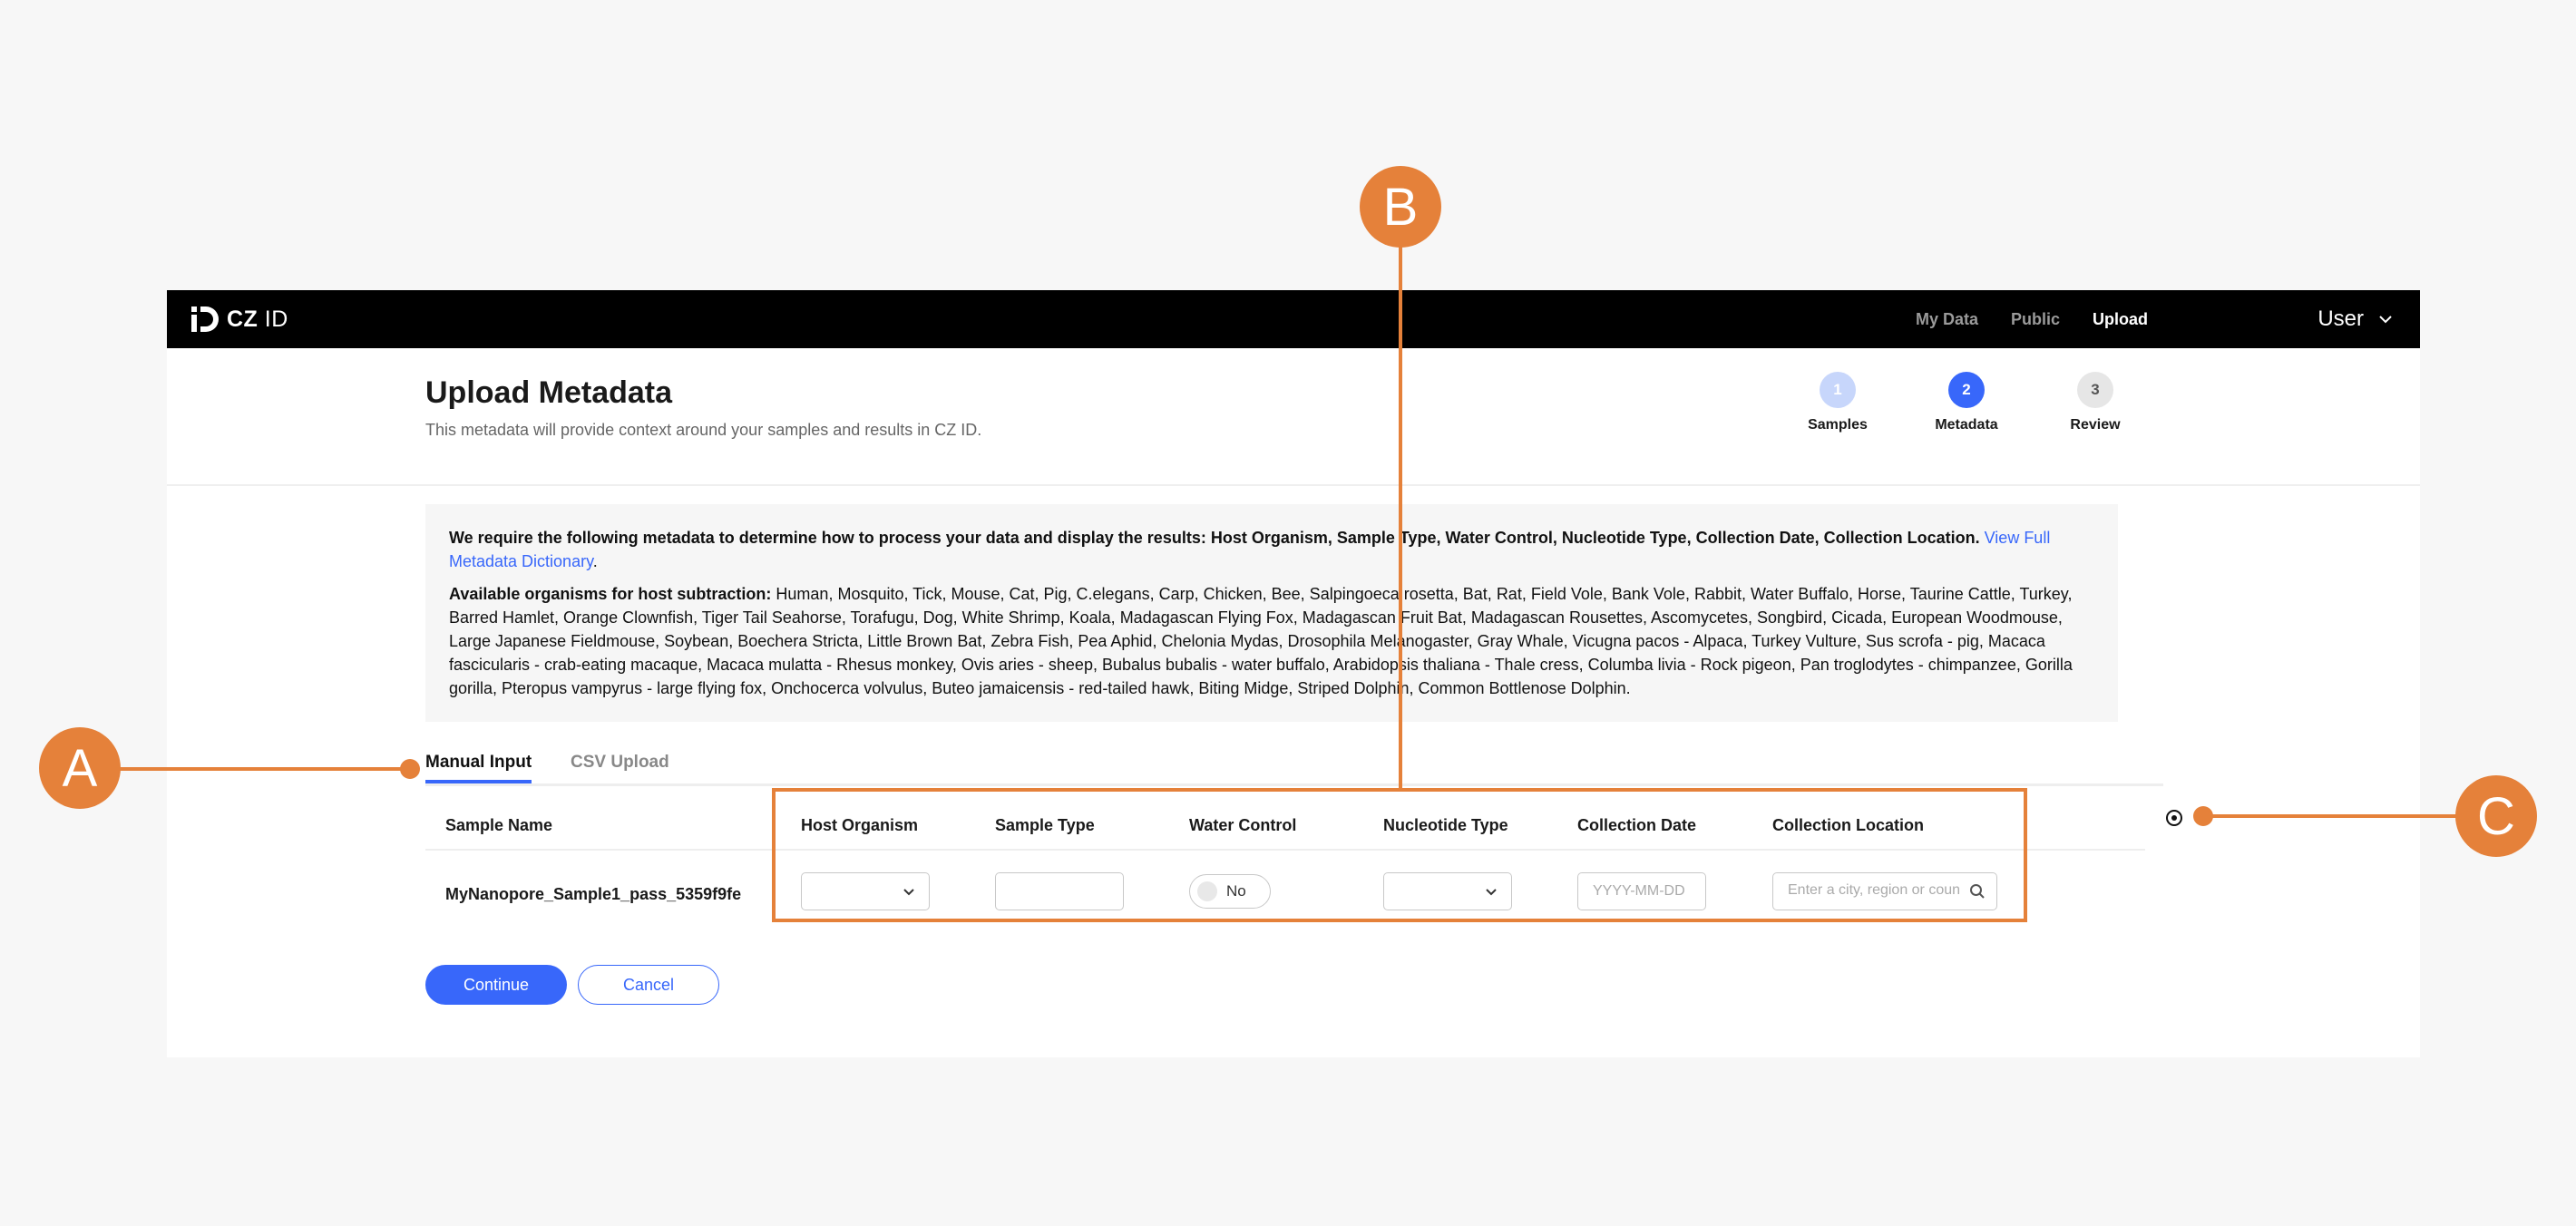 This screenshot has height=1226, width=2576. I want to click on required-fields-highlight, so click(1399, 855).